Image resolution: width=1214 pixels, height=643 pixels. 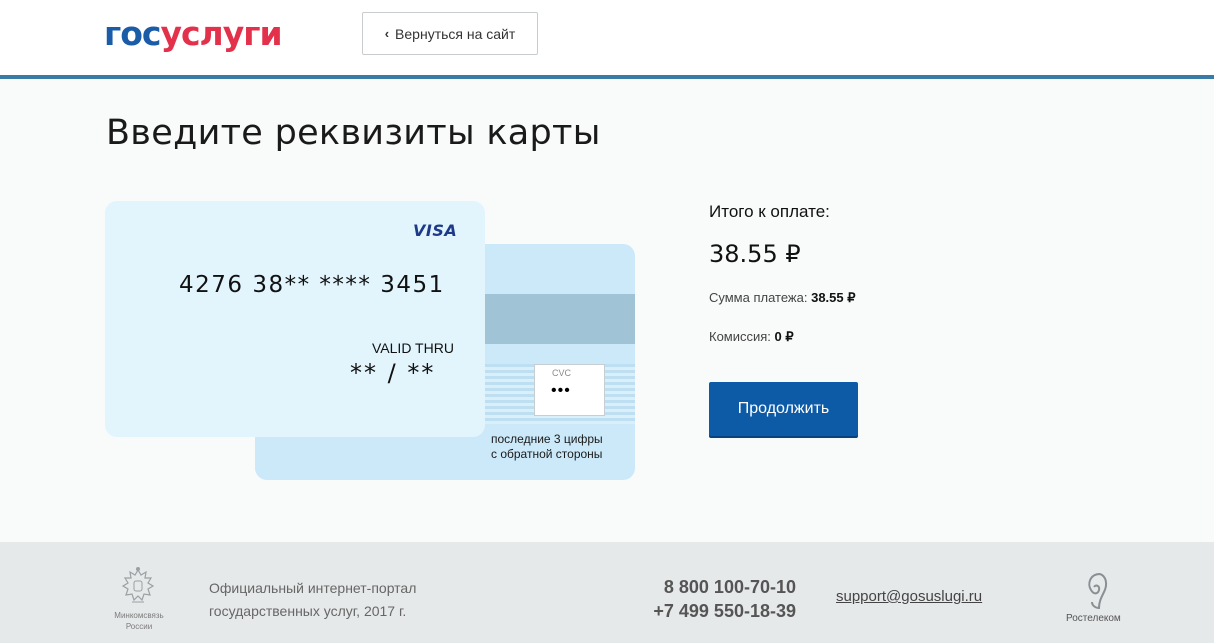 I want to click on fee-value: 0 ₽, so click(x=784, y=336).